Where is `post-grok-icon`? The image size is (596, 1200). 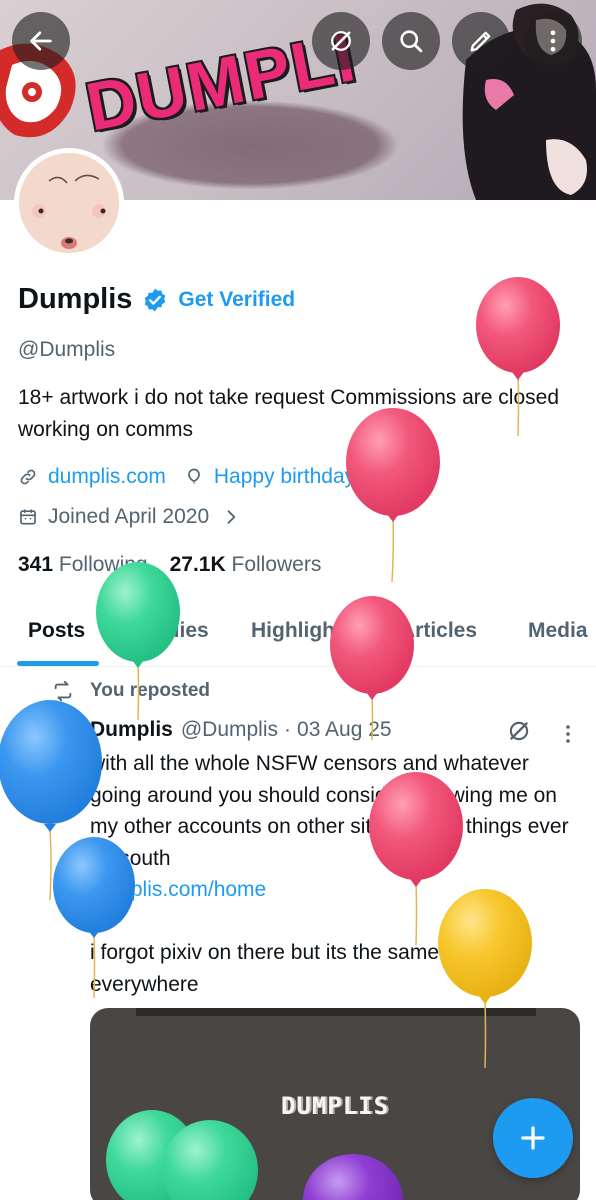
post-grok-icon is located at coordinates (519, 731).